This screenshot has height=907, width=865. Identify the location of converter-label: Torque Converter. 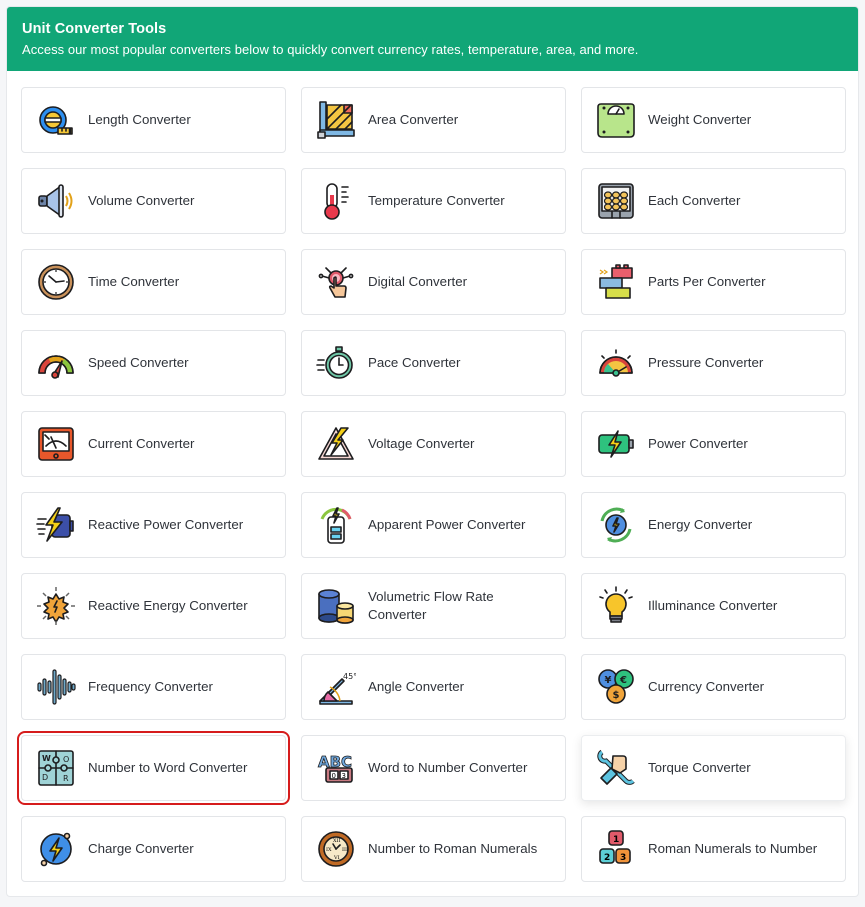
(699, 767).